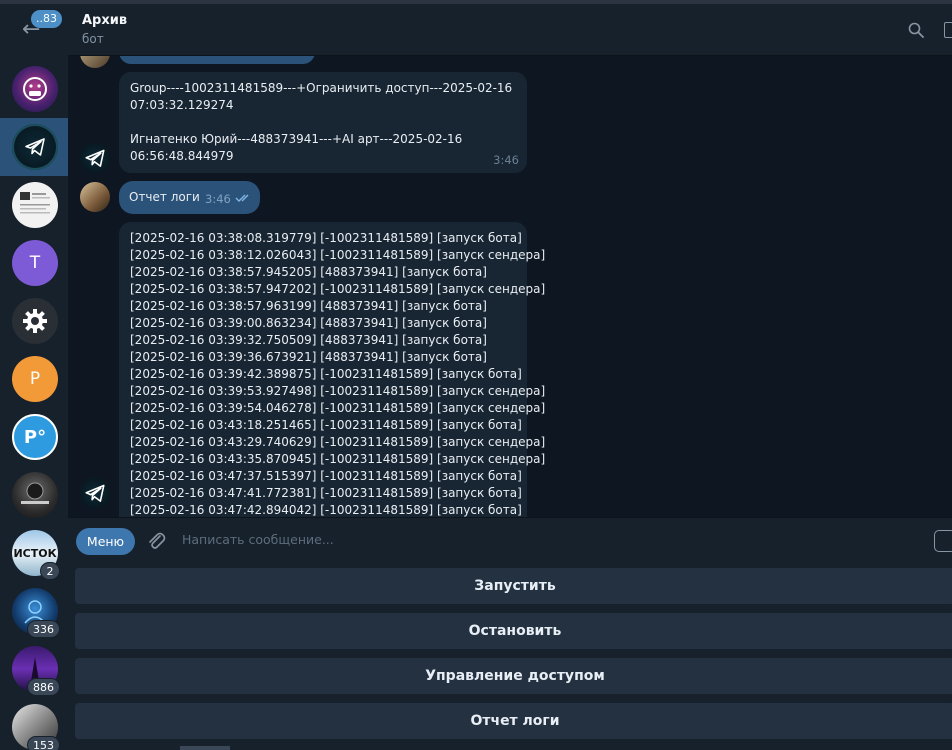 This screenshot has width=952, height=750. I want to click on chat-avatar: T, so click(35, 263).